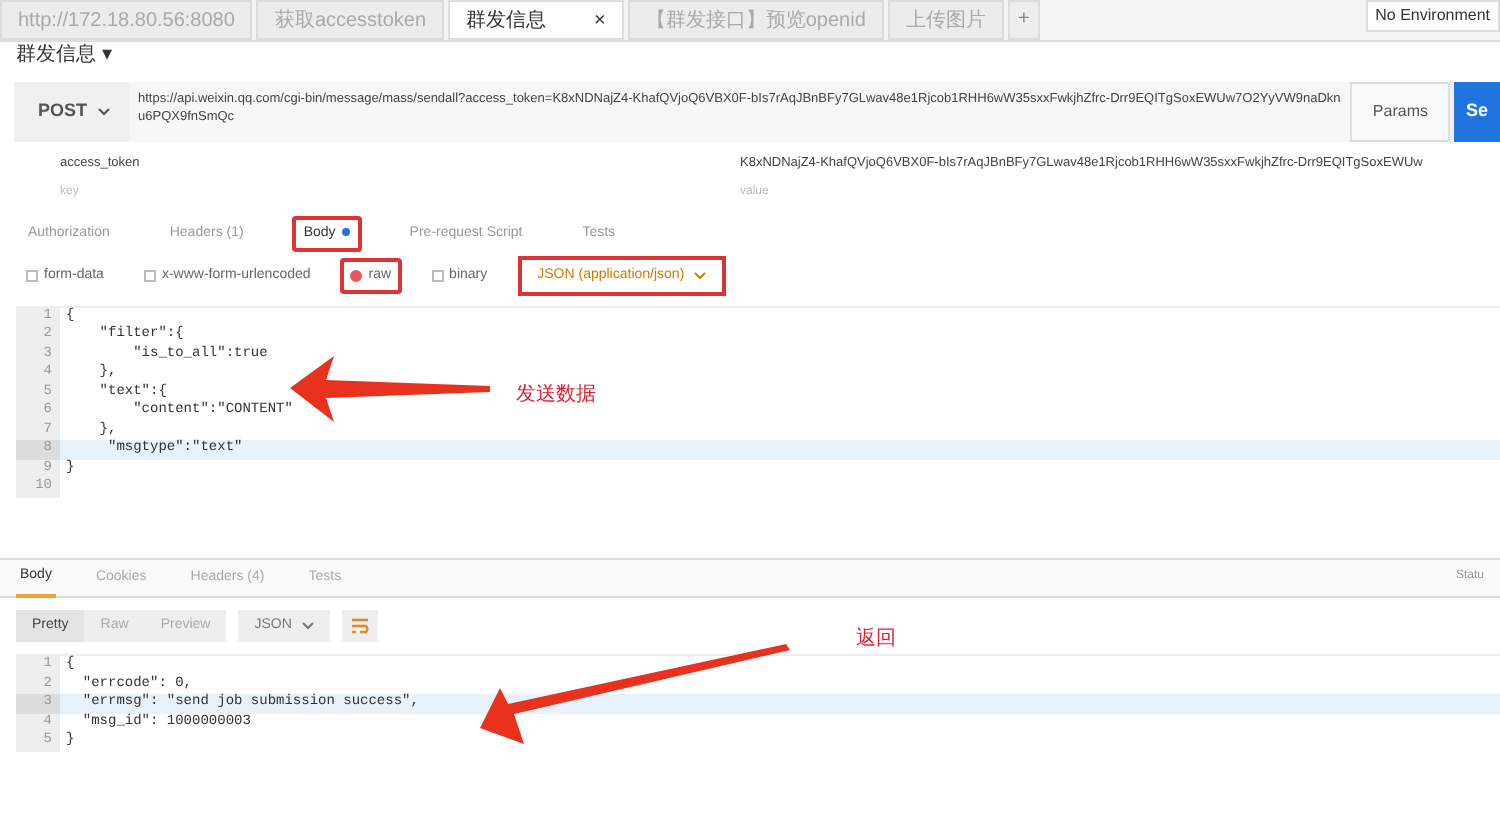 Image resolution: width=1500 pixels, height=820 pixels. Describe the element at coordinates (1023, 20) in the screenshot. I see `new-tab-button: +` at that location.